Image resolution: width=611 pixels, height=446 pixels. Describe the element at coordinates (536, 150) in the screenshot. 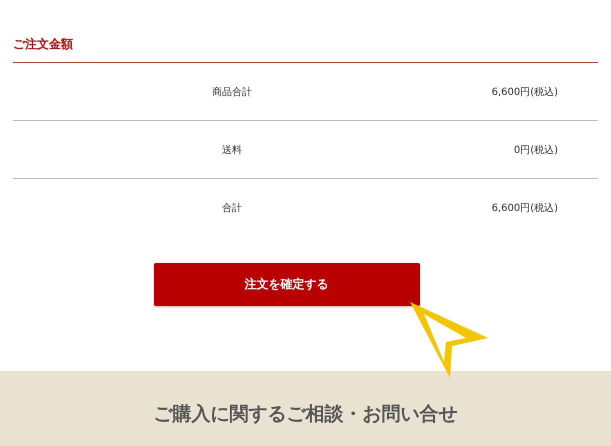

I see `row-value: 0円(税込)` at that location.